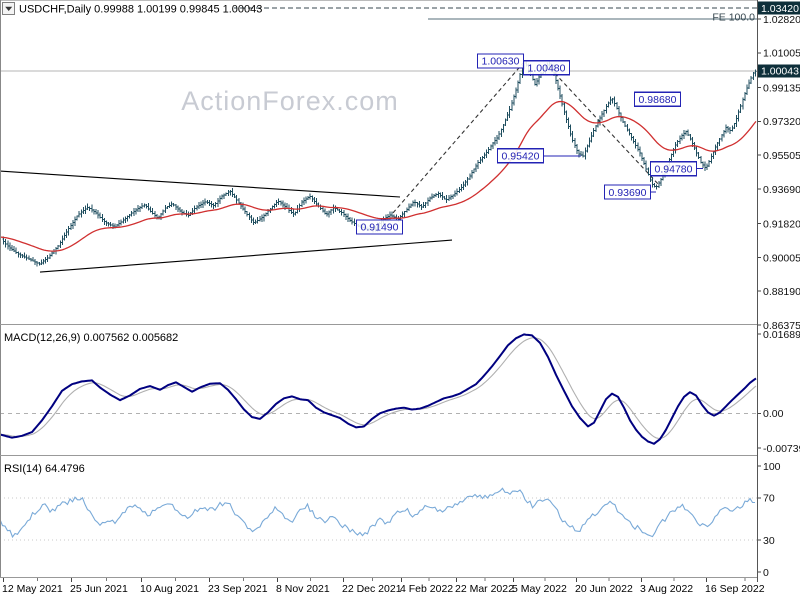  Describe the element at coordinates (781, 122) in the screenshot. I see `price-axis-label: 0.97320` at that location.